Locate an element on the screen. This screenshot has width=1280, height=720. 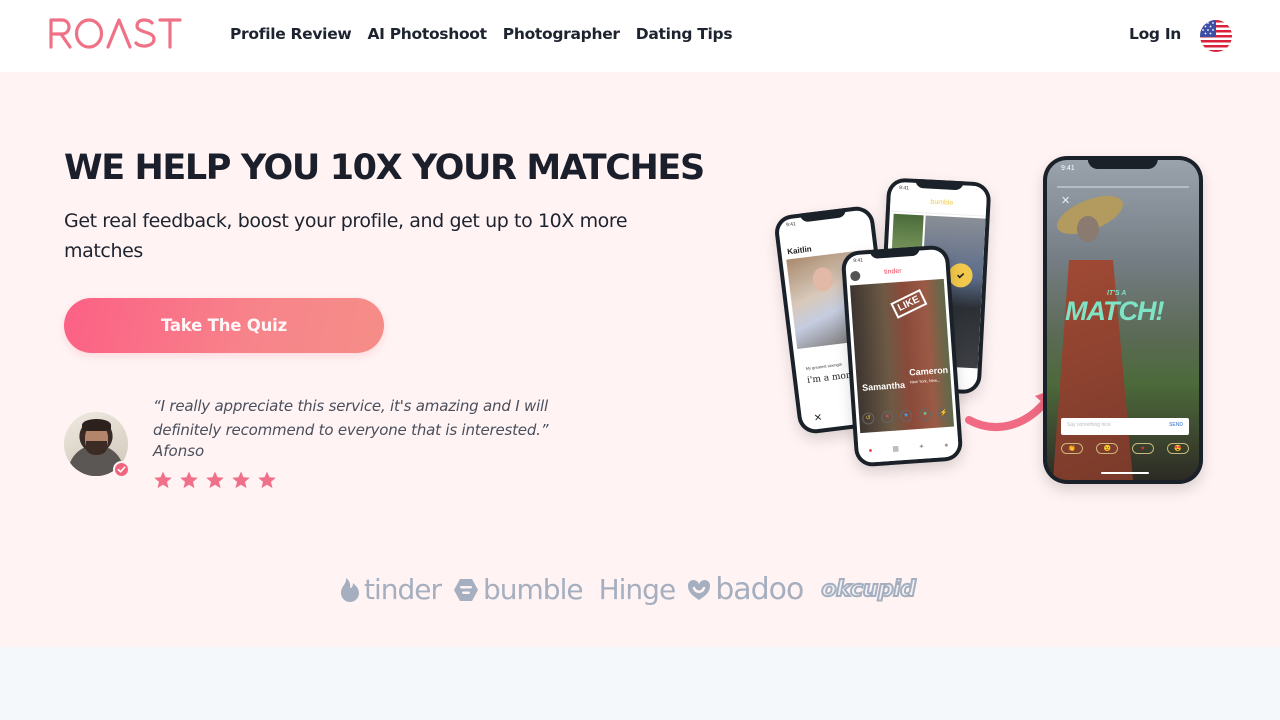
superlike-icon: ★ is located at coordinates (906, 416).